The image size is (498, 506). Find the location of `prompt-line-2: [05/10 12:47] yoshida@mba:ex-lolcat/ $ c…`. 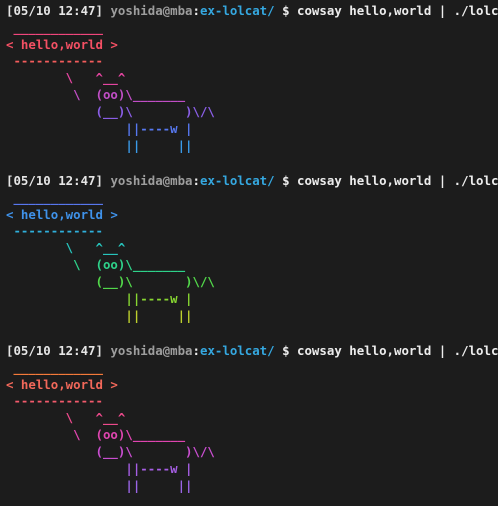

prompt-line-2: [05/10 12:47] yoshida@mba:ex-lolcat/ $ c… is located at coordinates (252, 180).